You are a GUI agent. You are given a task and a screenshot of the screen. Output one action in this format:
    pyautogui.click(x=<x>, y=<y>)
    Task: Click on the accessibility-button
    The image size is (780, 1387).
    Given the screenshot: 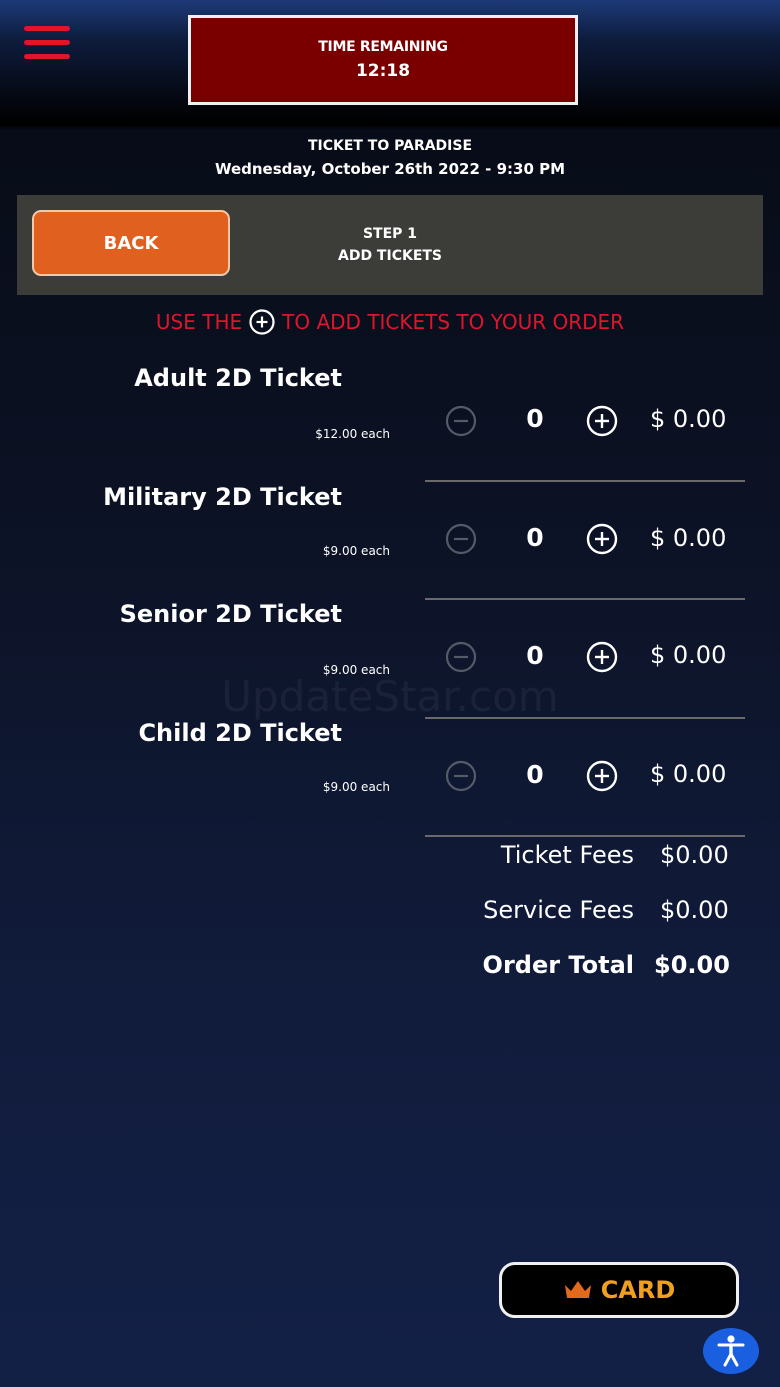 What is the action you would take?
    pyautogui.click(x=731, y=1351)
    